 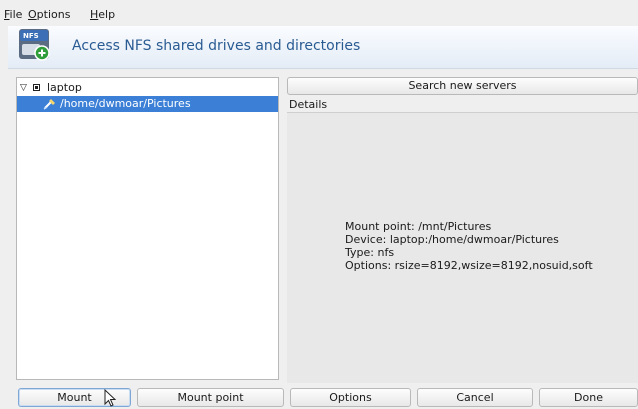 I want to click on detail-device: Device: laptop:/home/dwmoar/Pictures, so click(x=452, y=239).